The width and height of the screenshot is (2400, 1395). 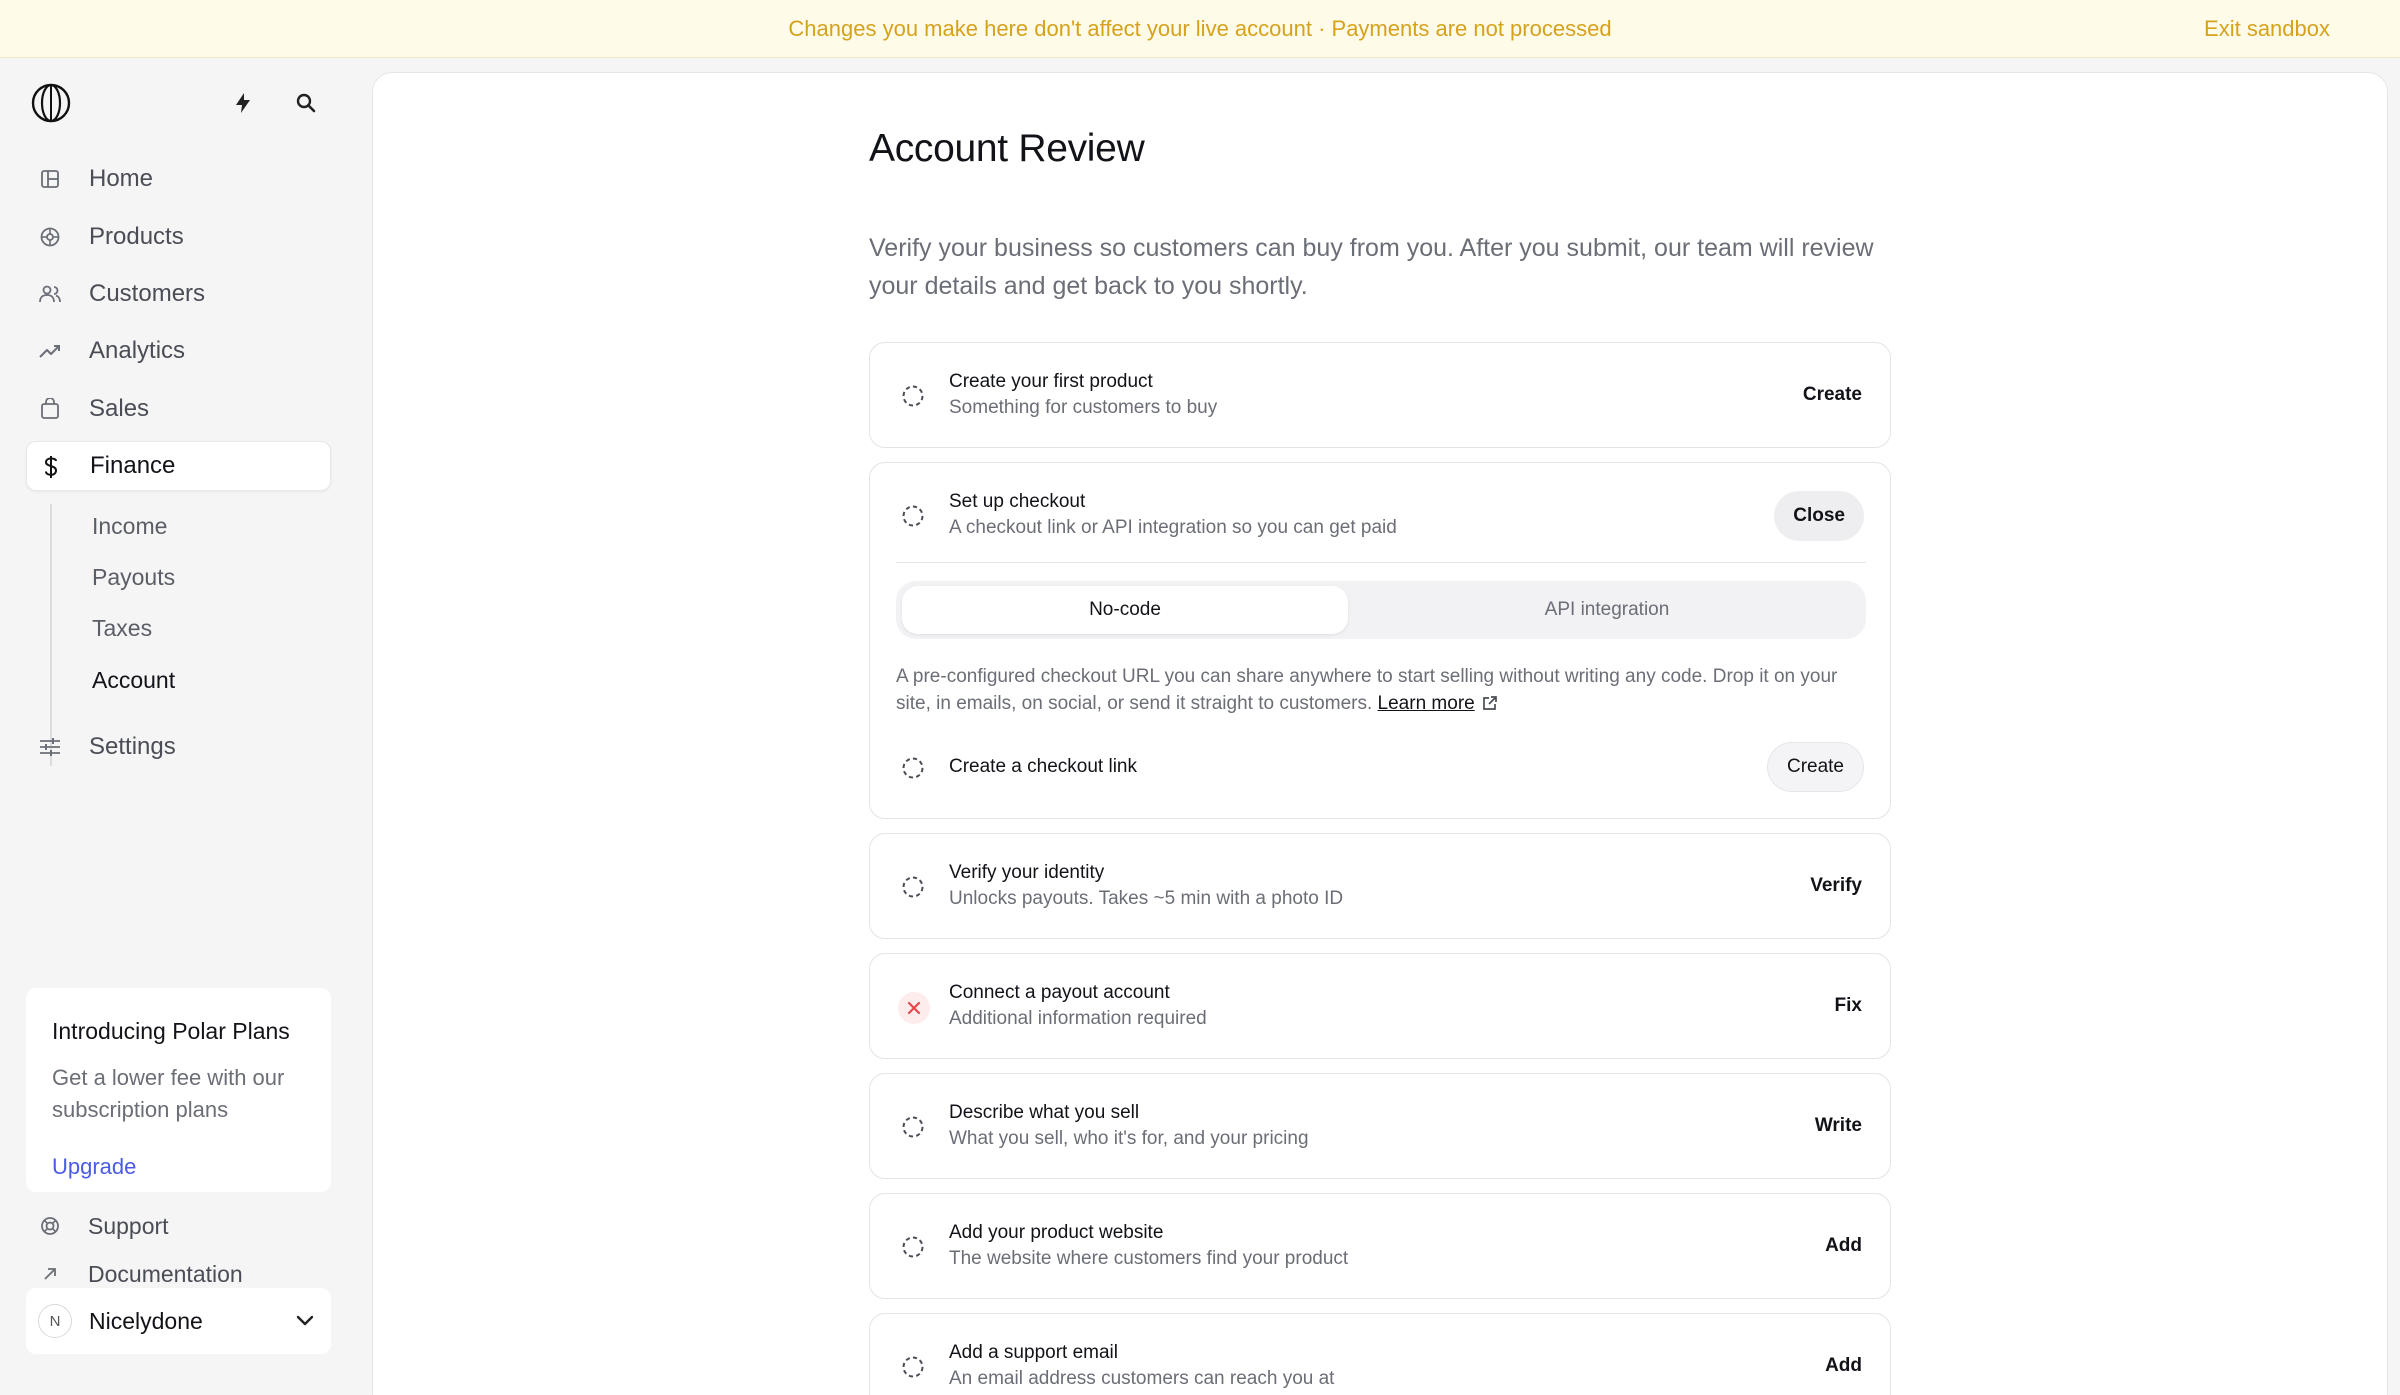 What do you see at coordinates (50, 1226) in the screenshot?
I see `support-icon` at bounding box center [50, 1226].